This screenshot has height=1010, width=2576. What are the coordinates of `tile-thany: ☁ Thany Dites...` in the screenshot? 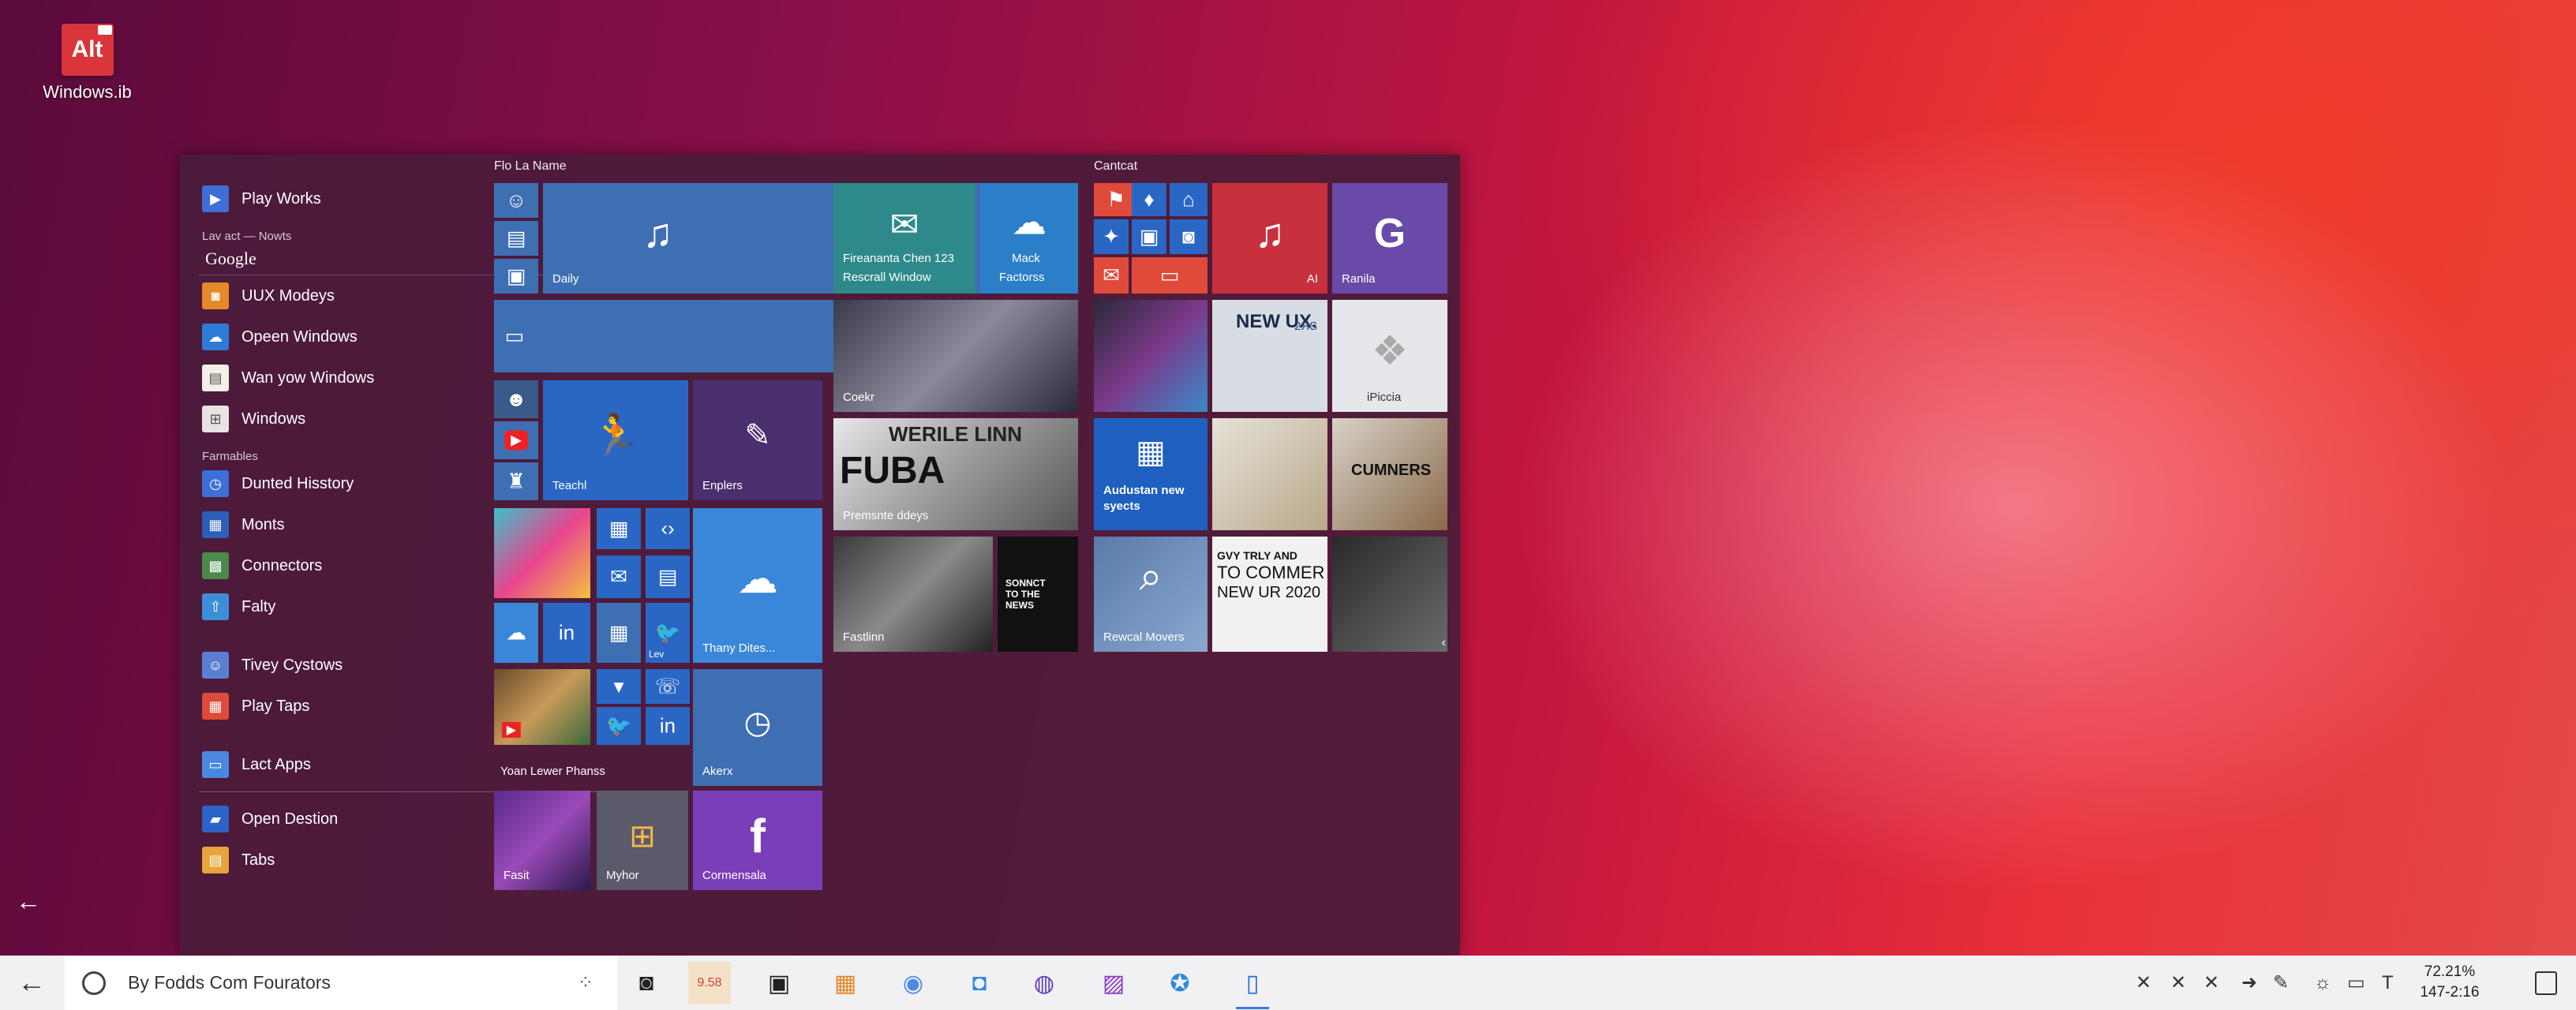 It's located at (757, 585).